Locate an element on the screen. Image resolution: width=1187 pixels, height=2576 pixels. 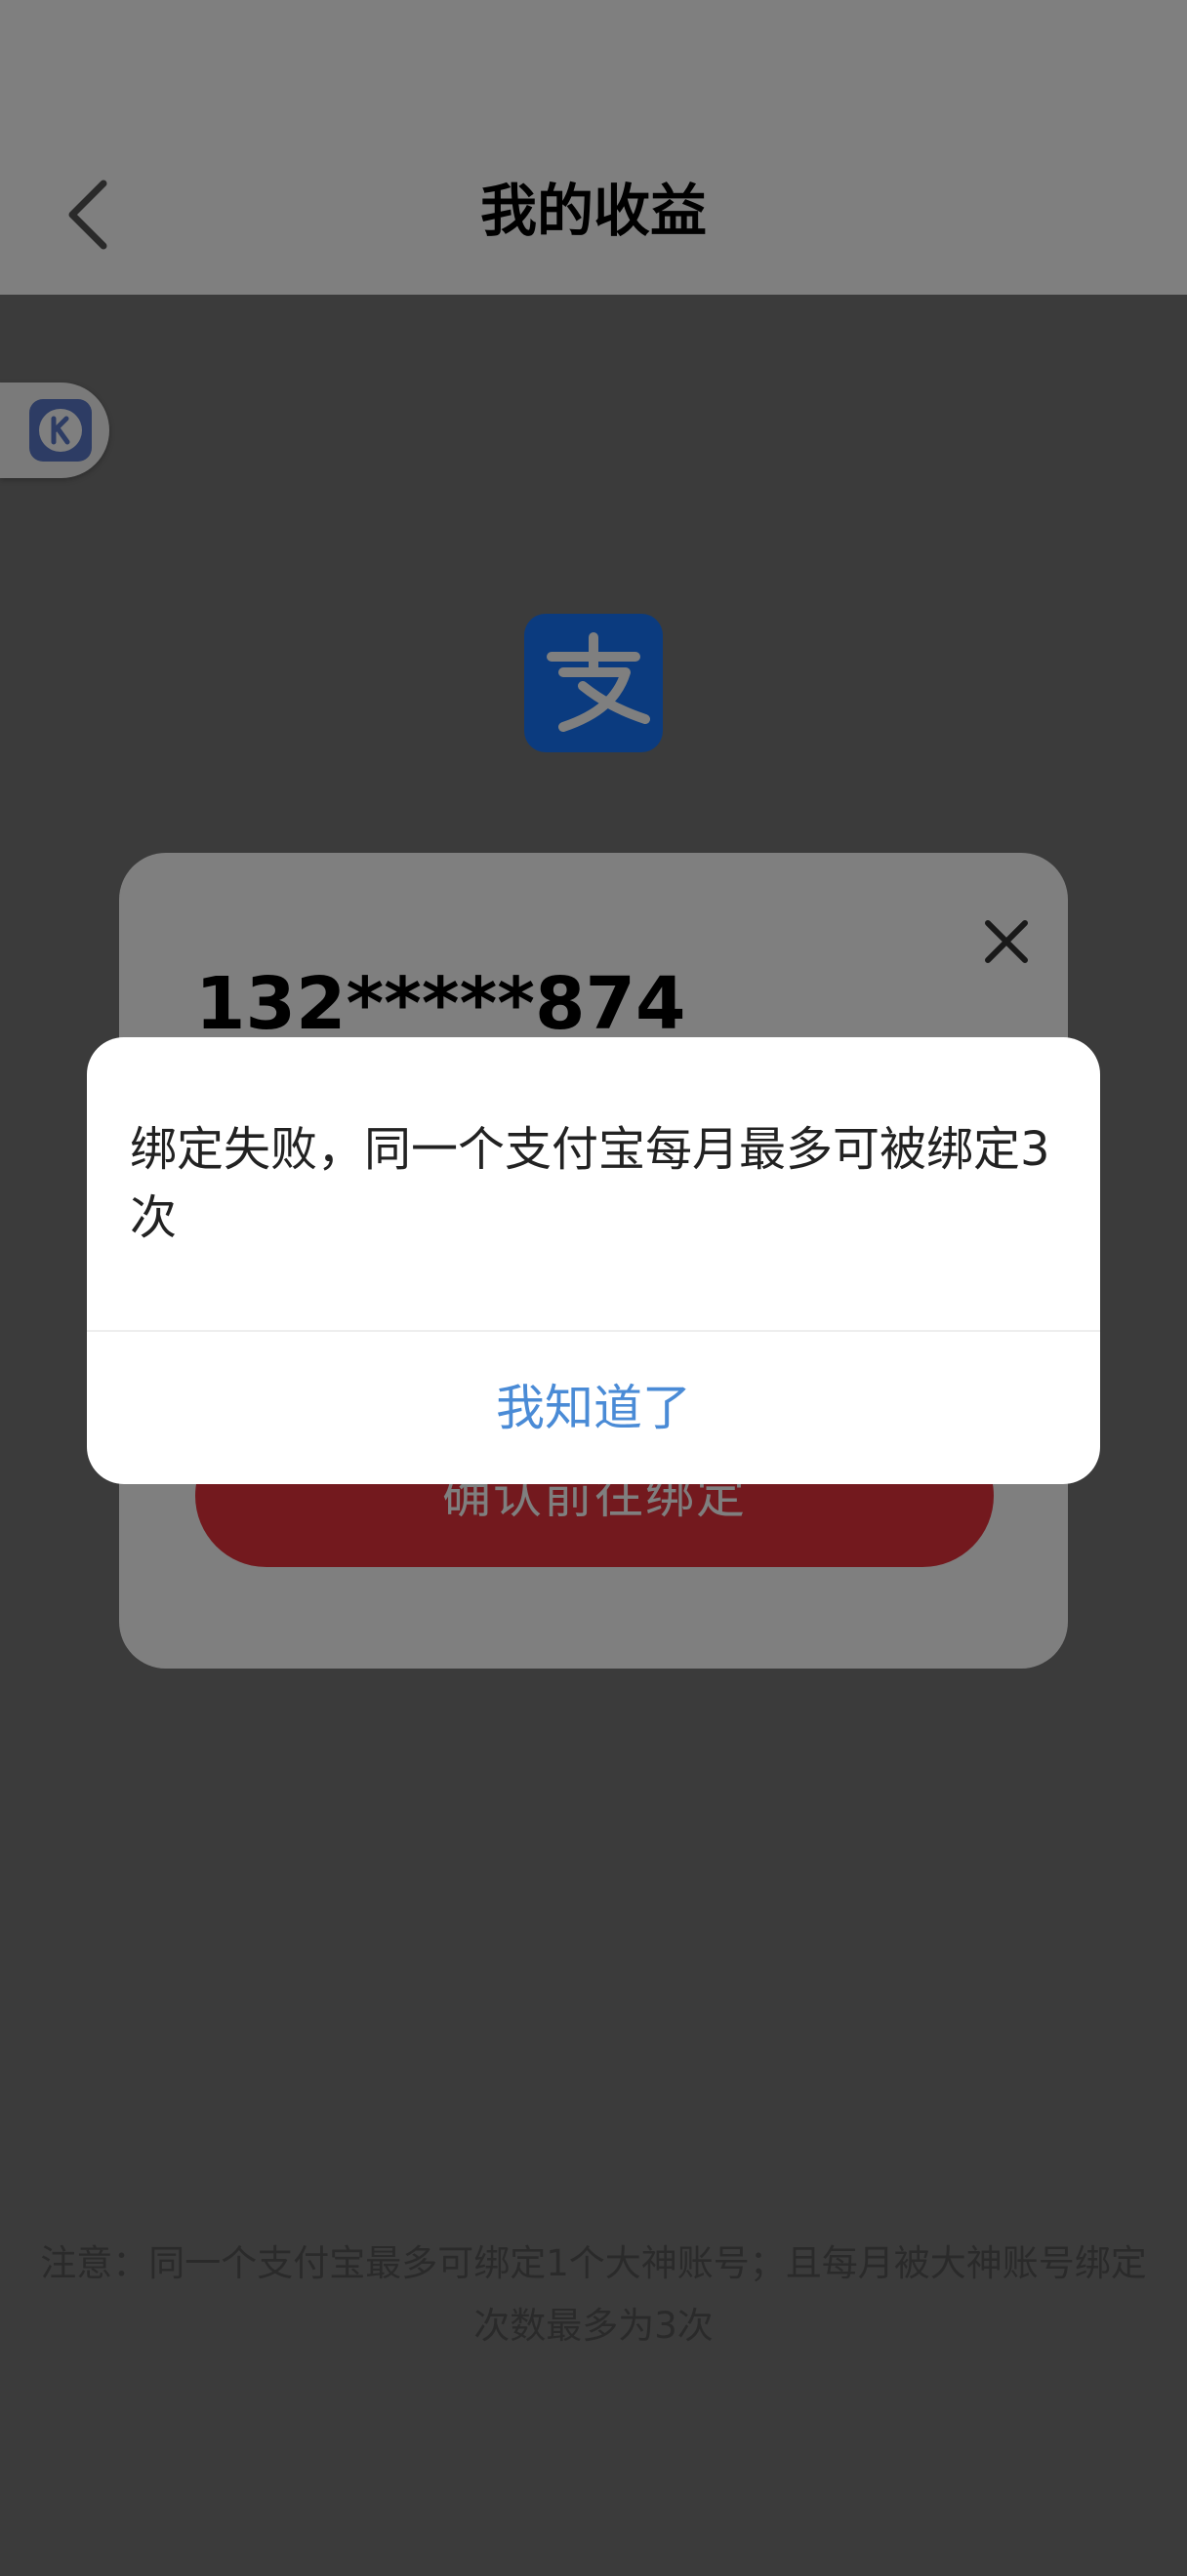
dialog-message: 绑定失败，同一个支付宝每月最多可被绑定3次 is located at coordinates (590, 1183).